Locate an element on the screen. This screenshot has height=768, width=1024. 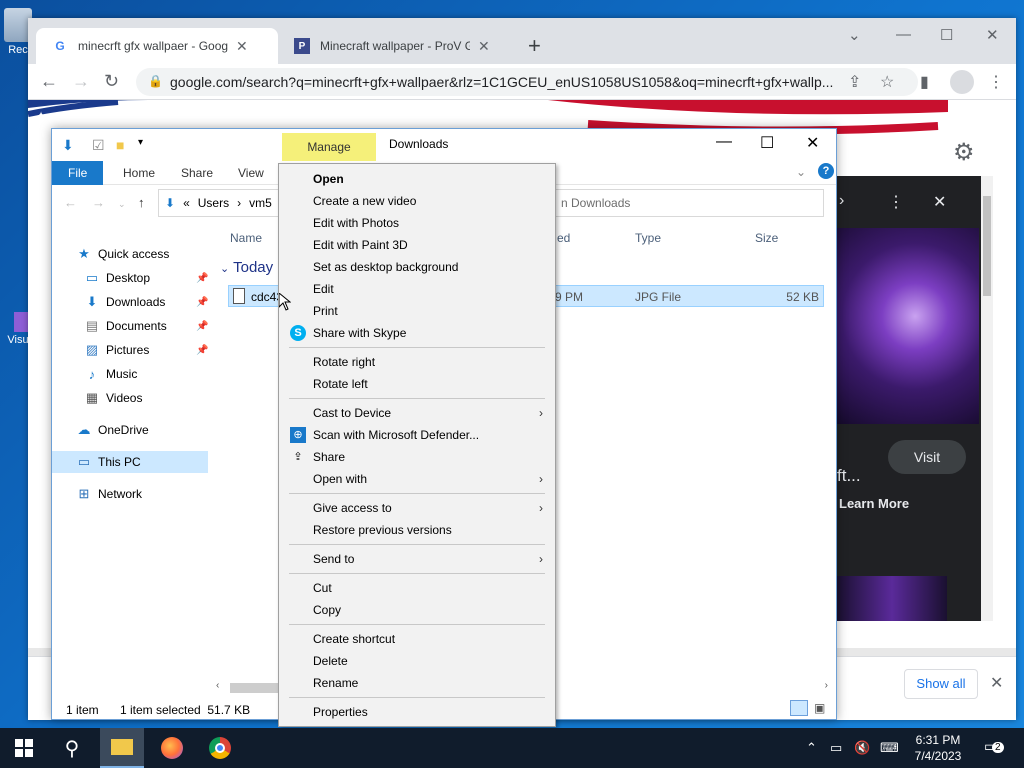
menu-edit-paint3d: Edit with Paint 3D is located at coordinates (417, 245).